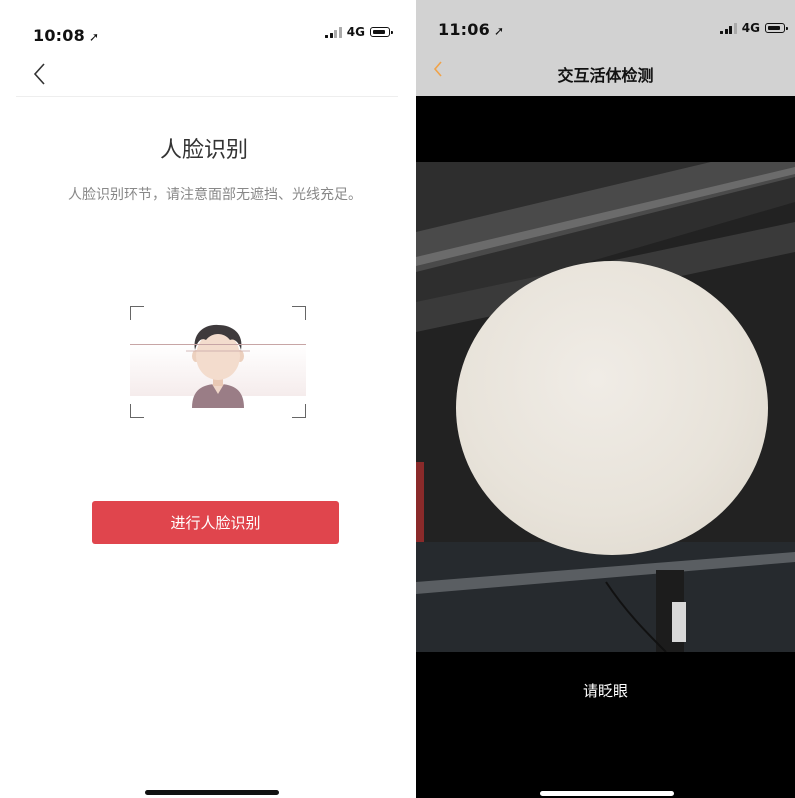  Describe the element at coordinates (207, 96) in the screenshot. I see `nav-divider` at that location.